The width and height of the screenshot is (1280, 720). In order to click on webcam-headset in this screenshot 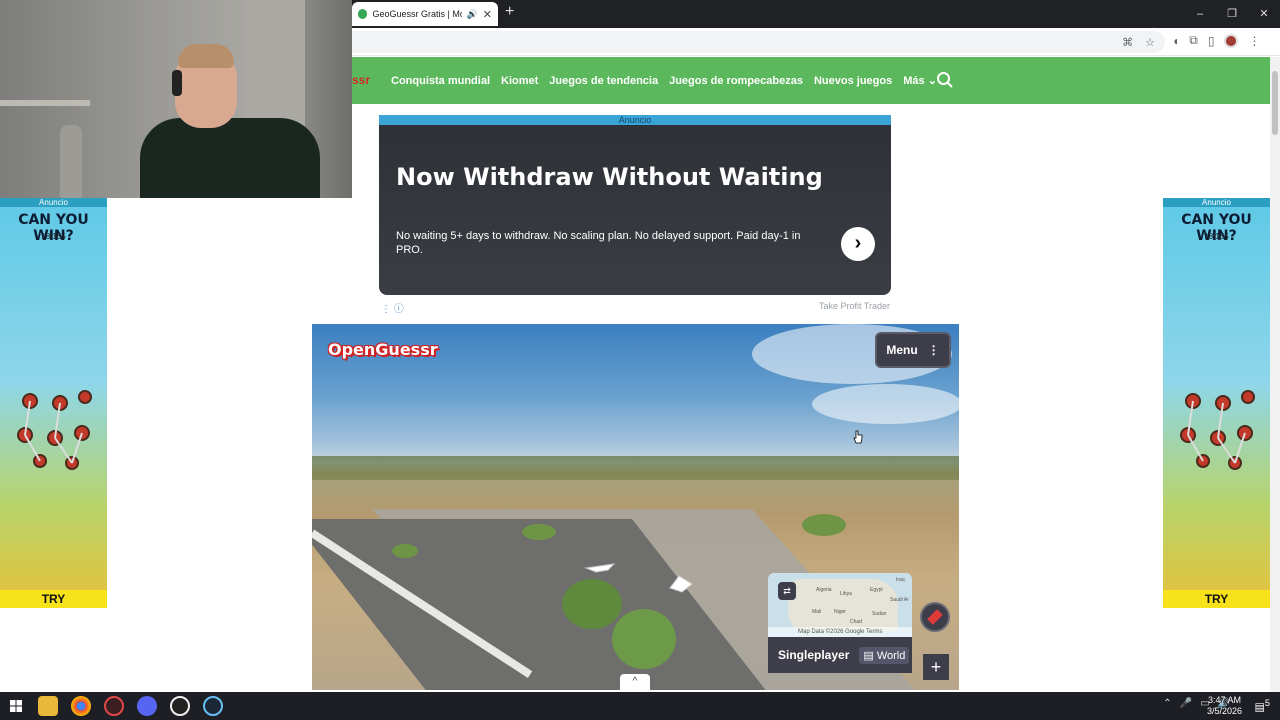, I will do `click(177, 83)`.